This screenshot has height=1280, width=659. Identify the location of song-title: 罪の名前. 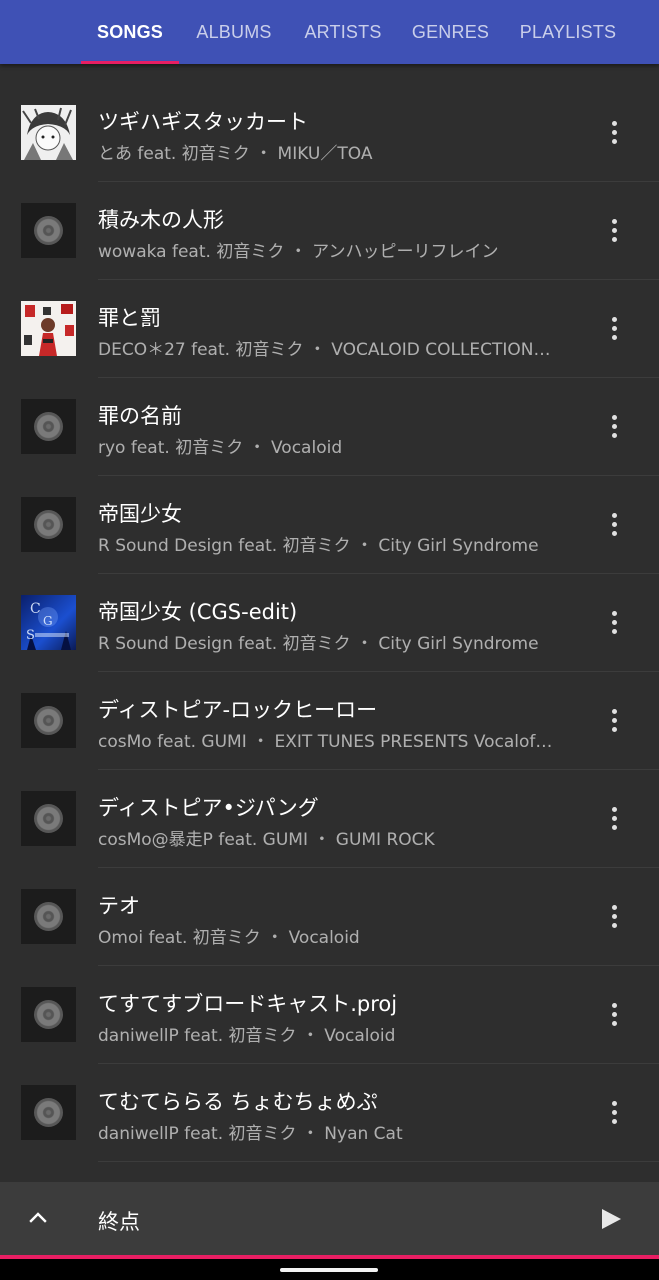
(140, 416).